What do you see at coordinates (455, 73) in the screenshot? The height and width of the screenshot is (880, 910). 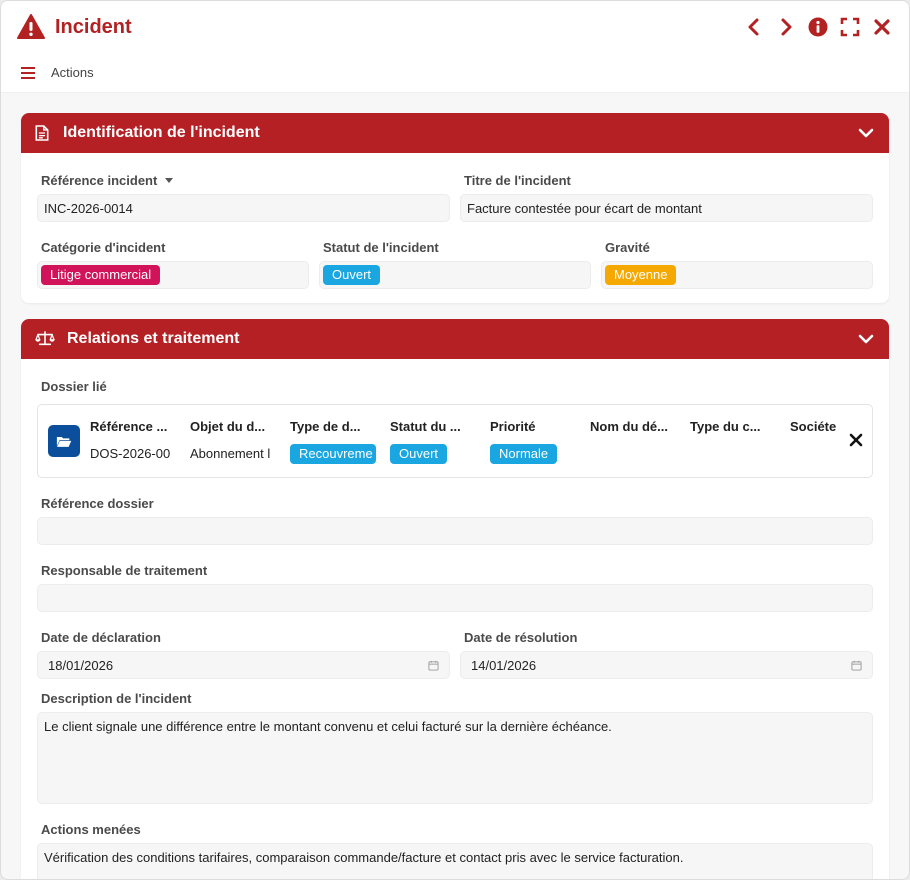 I see `menu-bar: Actions` at bounding box center [455, 73].